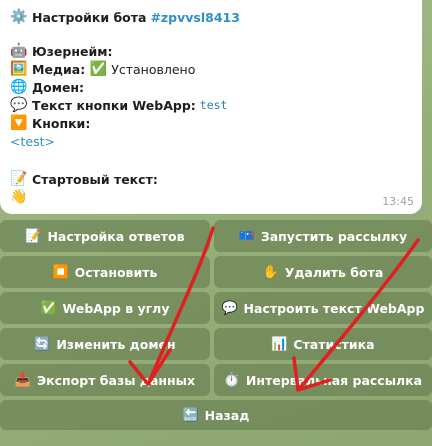  I want to click on inbox-tray-icon: 📥, so click(23, 380).